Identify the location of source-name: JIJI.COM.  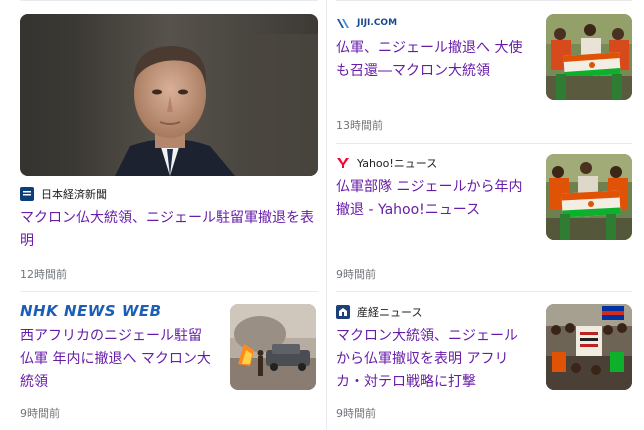
(377, 23).